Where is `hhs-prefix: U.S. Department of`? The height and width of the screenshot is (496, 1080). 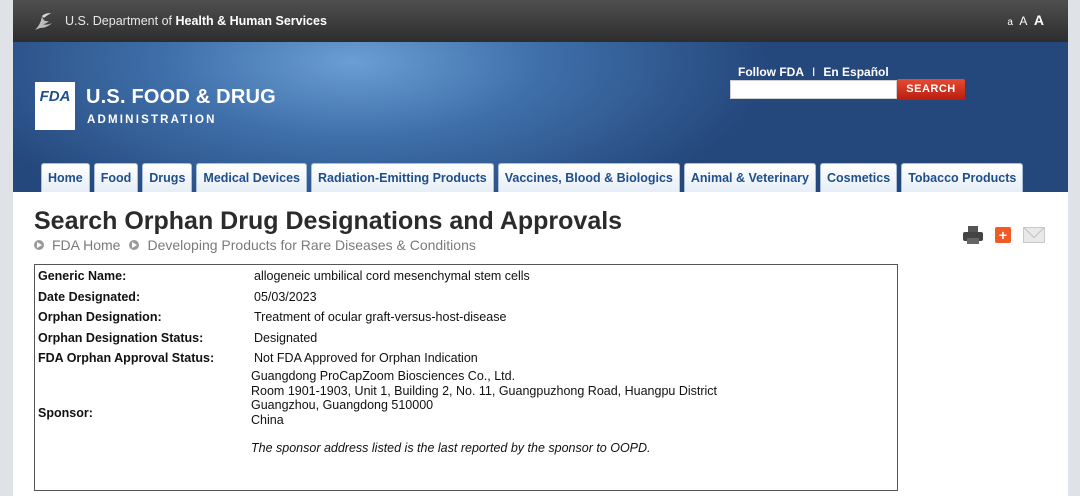
hhs-prefix: U.S. Department of is located at coordinates (120, 21).